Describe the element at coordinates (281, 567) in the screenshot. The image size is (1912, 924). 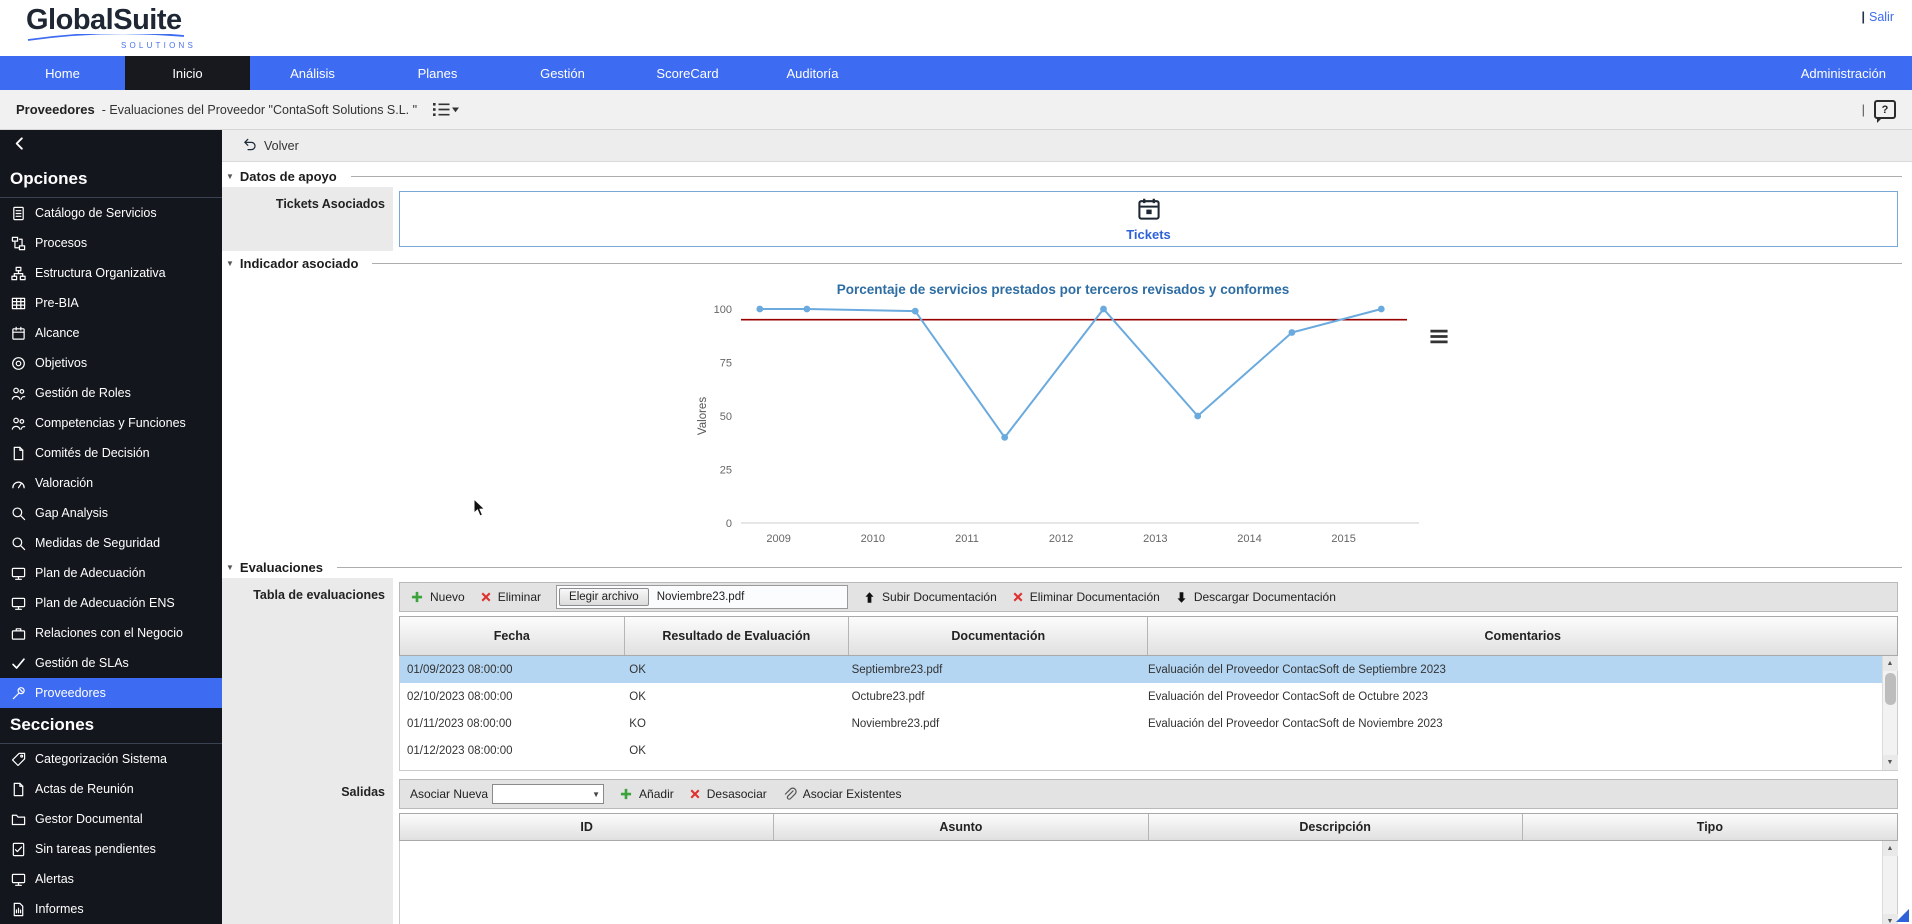
I see `section-title: Evaluaciones` at that location.